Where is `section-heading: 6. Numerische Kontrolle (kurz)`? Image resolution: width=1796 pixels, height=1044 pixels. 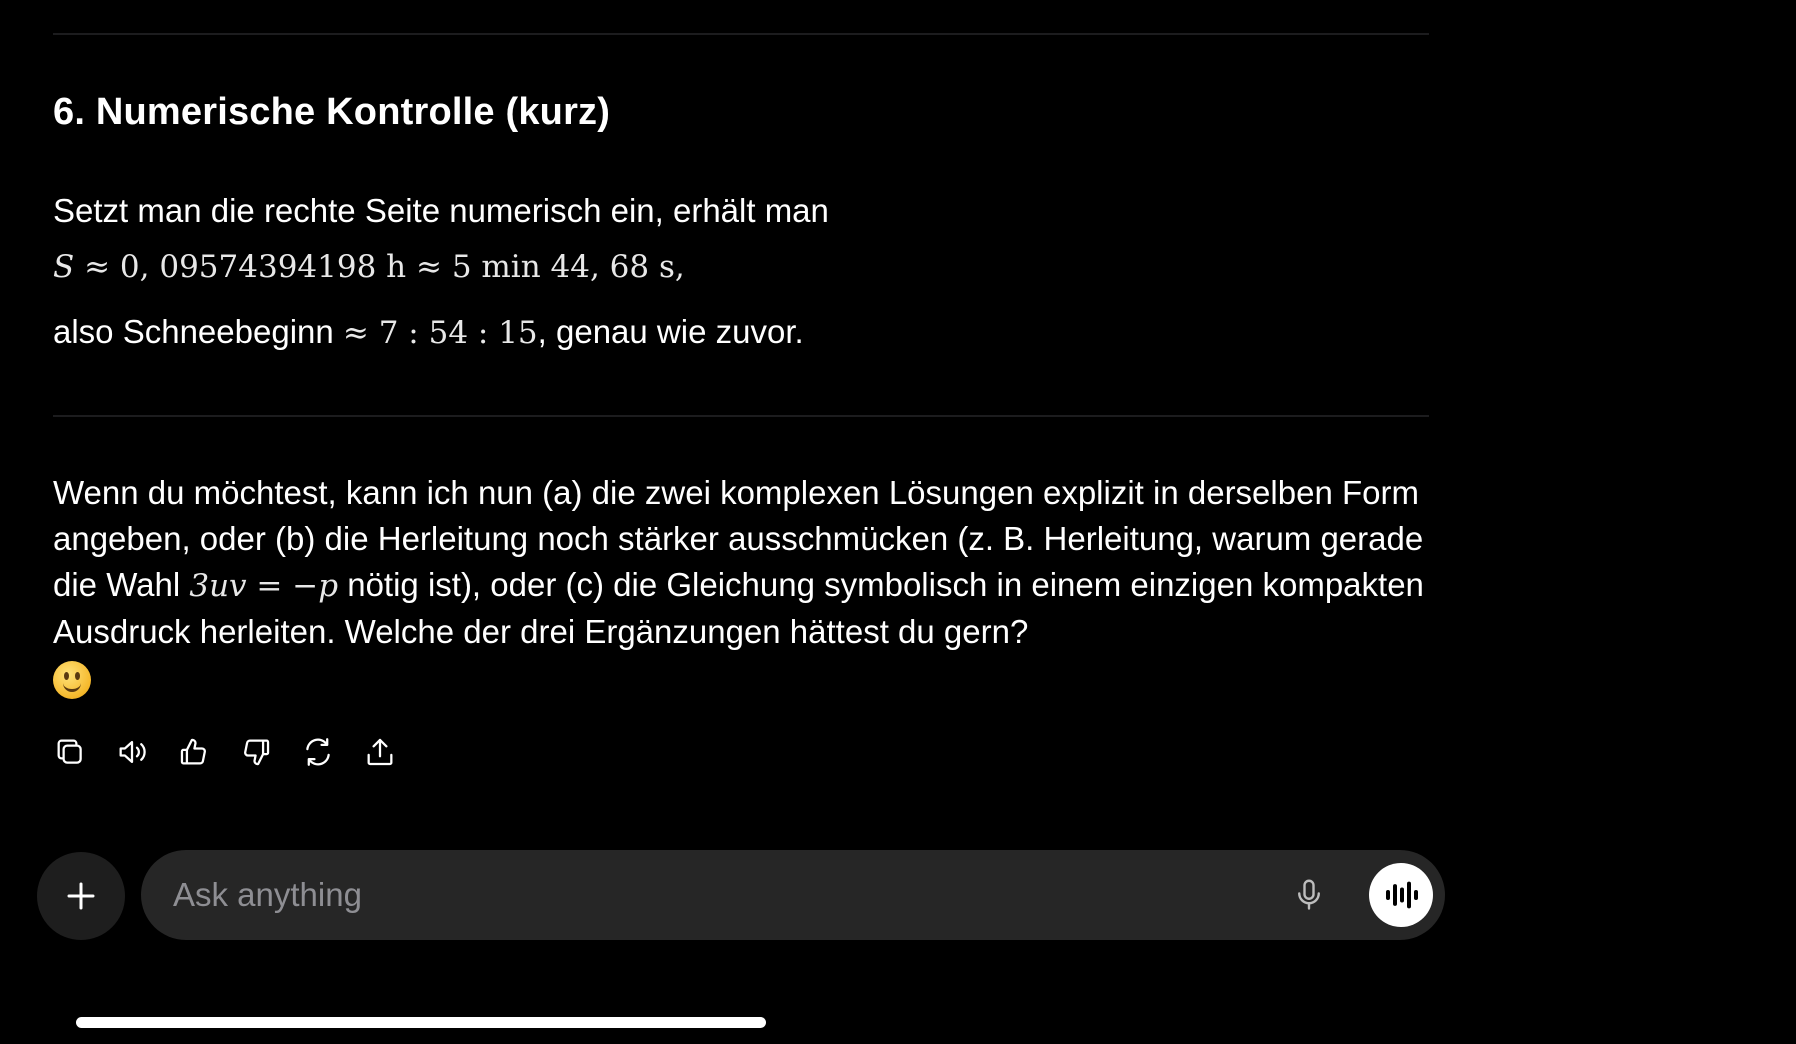
section-heading: 6. Numerische Kontrolle (kurz) is located at coordinates (332, 112).